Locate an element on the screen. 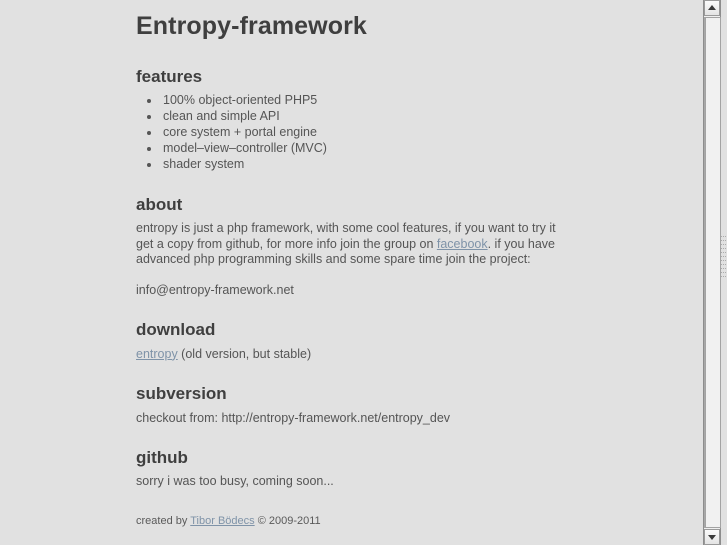  section-heading-features: features is located at coordinates (169, 76).